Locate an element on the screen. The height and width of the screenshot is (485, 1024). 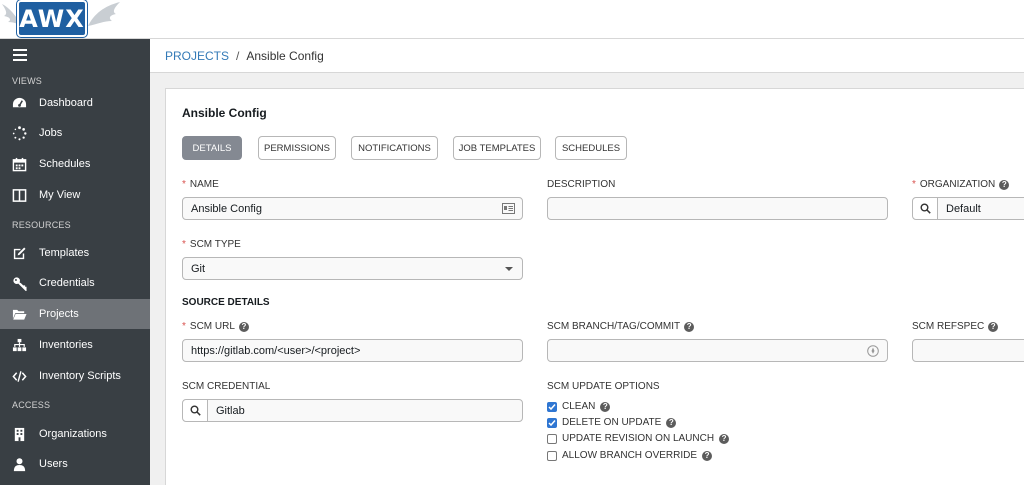
option-allow-branch-override: ALLOW BRANCH OVERRIDE ? is located at coordinates (630, 455).